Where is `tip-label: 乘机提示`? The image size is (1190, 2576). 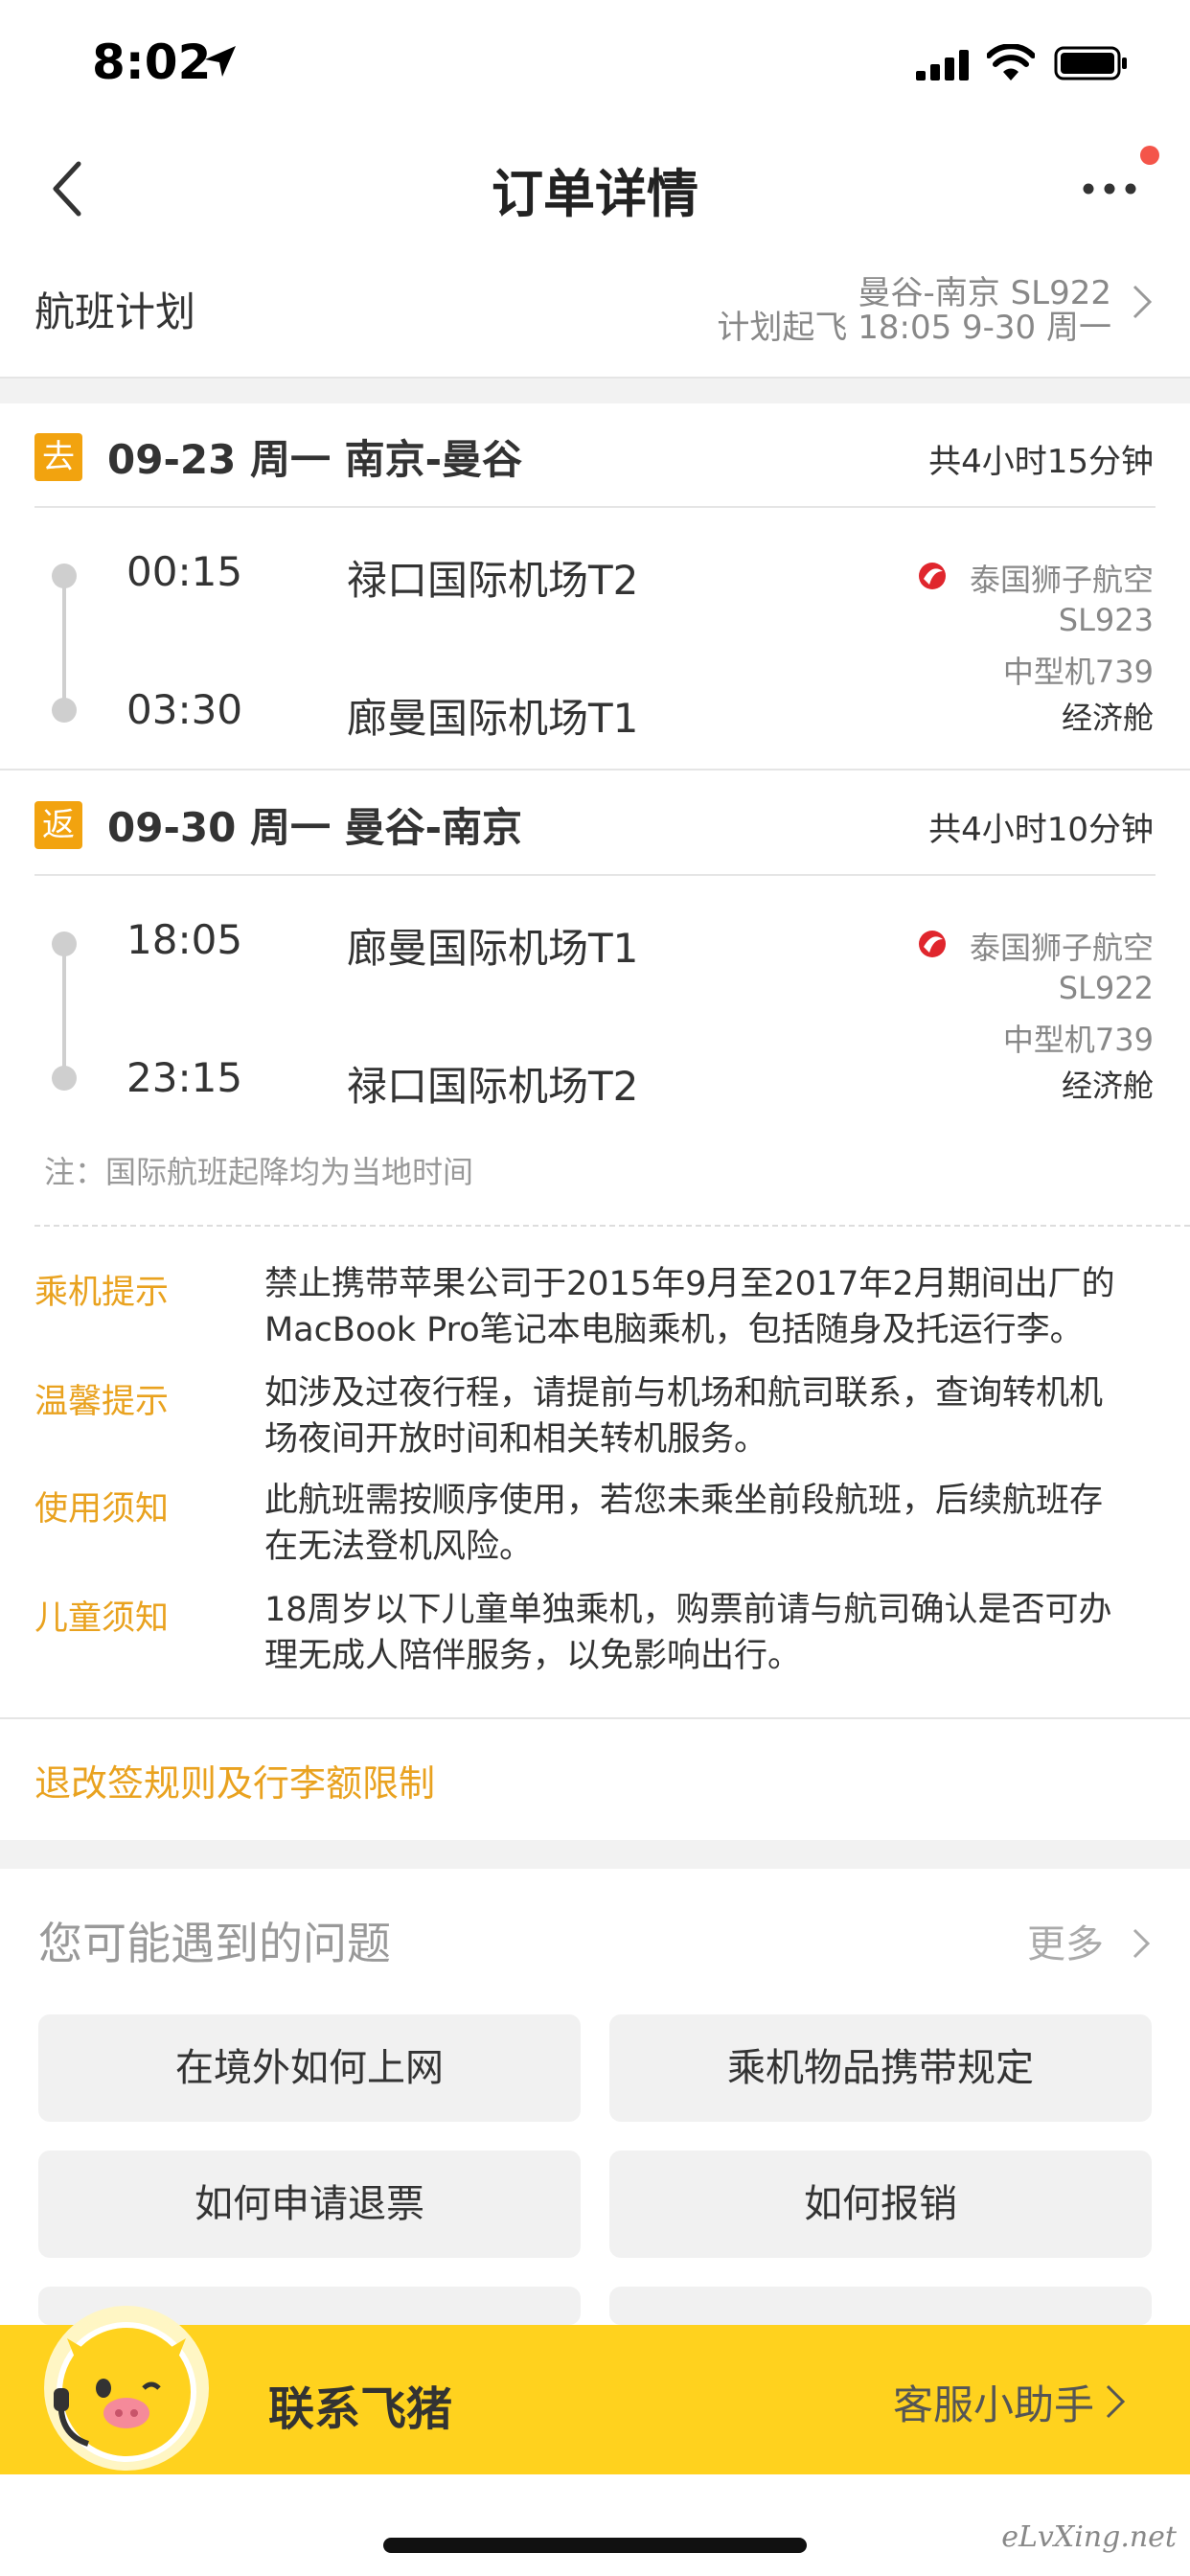 tip-label: 乘机提示 is located at coordinates (102, 1293).